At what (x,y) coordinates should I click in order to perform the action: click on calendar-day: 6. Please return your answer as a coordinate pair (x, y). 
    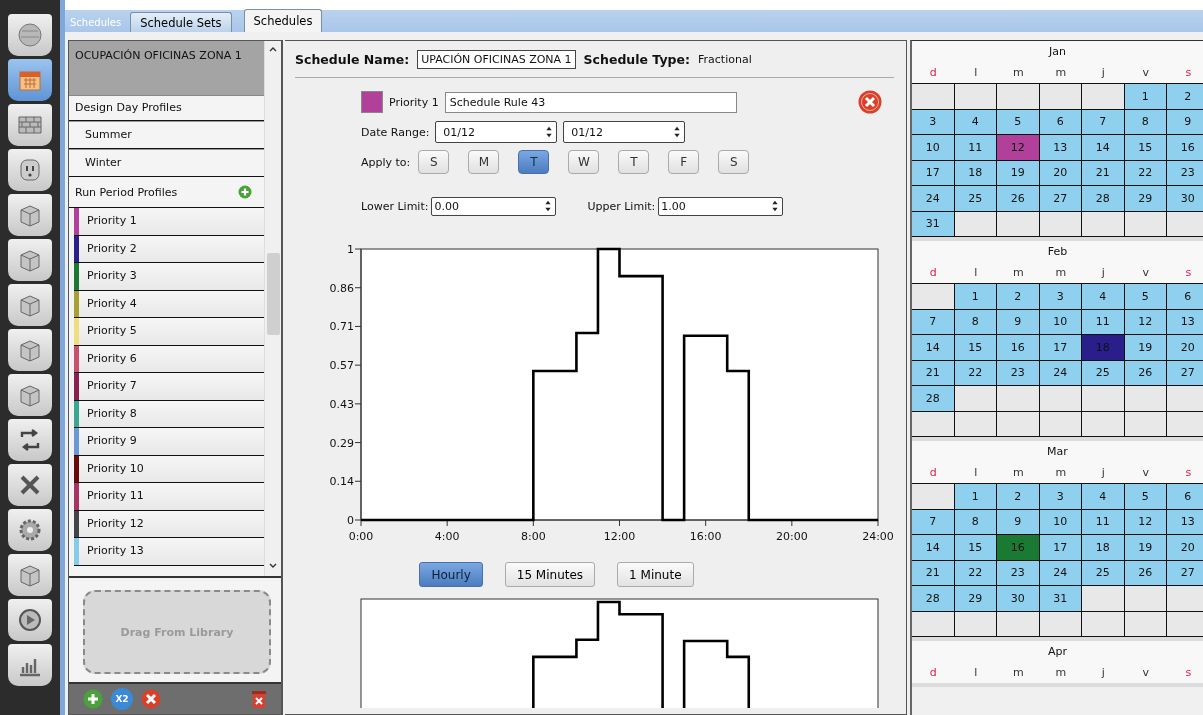
    Looking at the image, I should click on (1185, 497).